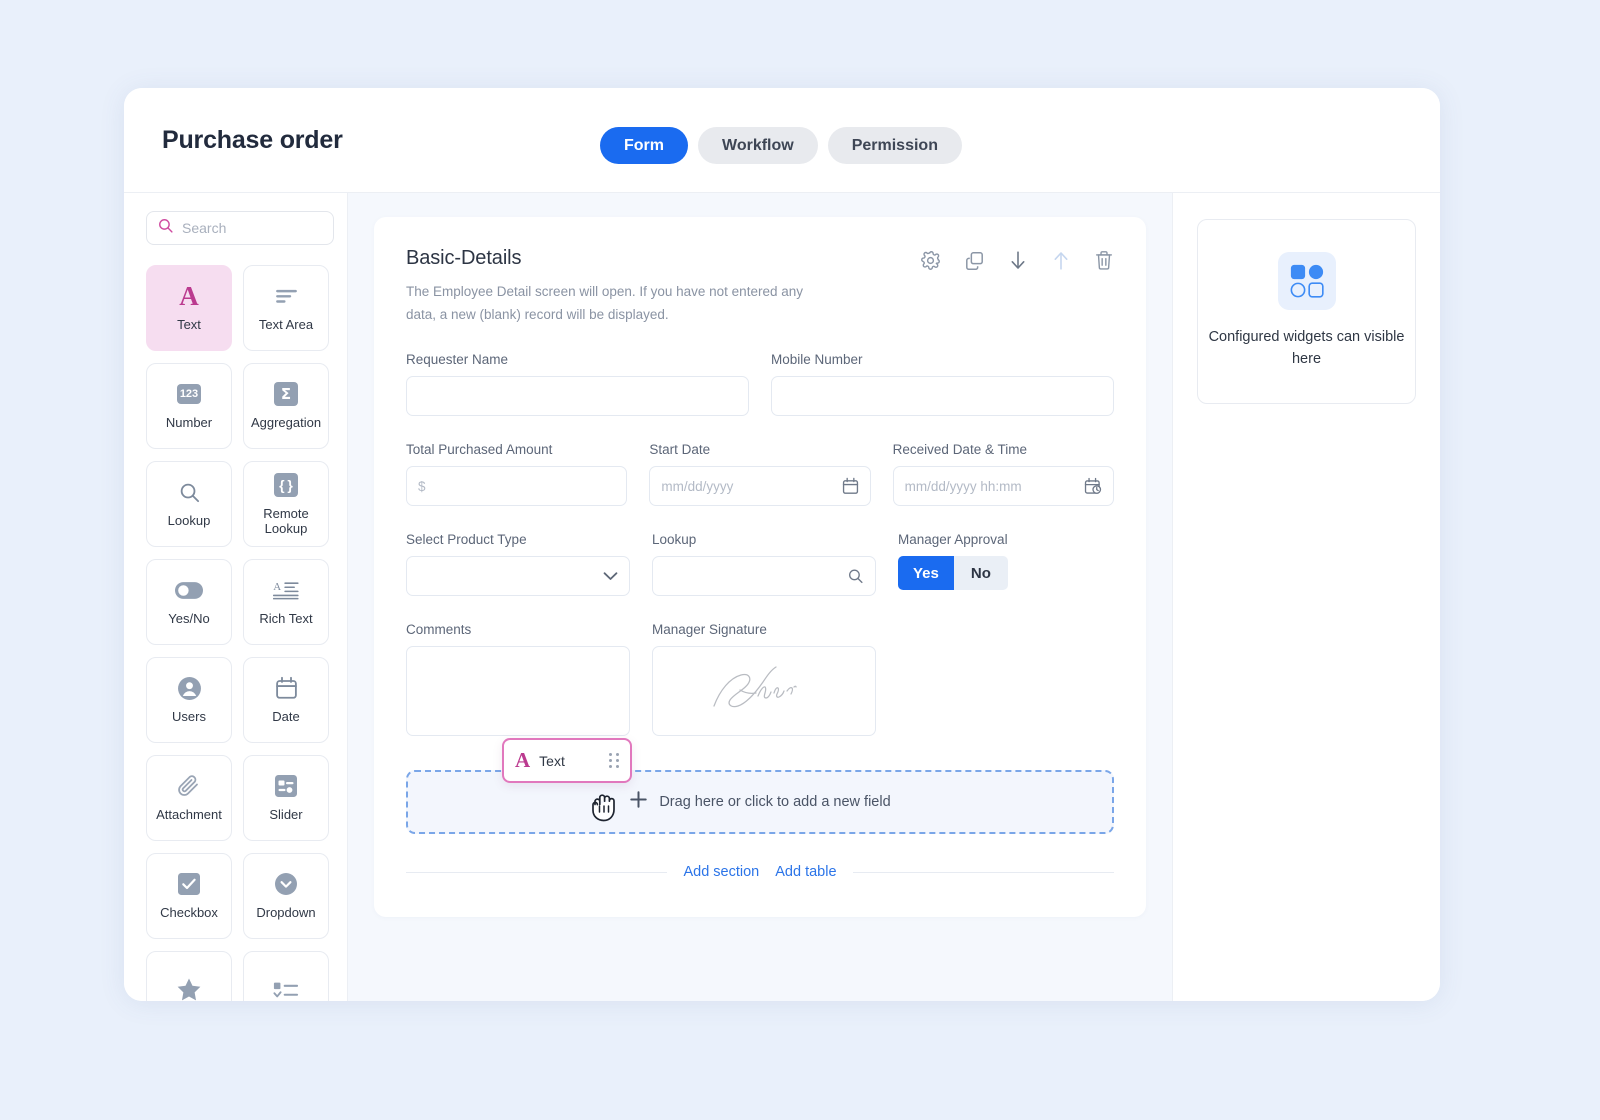  What do you see at coordinates (286, 520) in the screenshot?
I see `palette-item-label: Remote Lookup` at bounding box center [286, 520].